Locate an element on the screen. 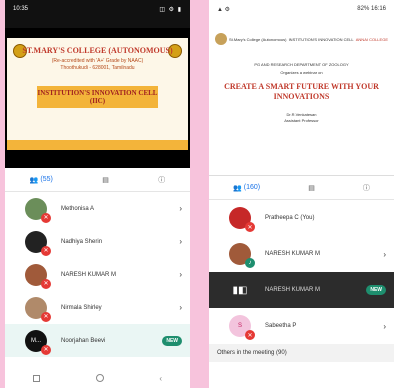  slide-accreditation: (Re-accredited with 'A+' Grade by NAAC) is located at coordinates (97, 61).